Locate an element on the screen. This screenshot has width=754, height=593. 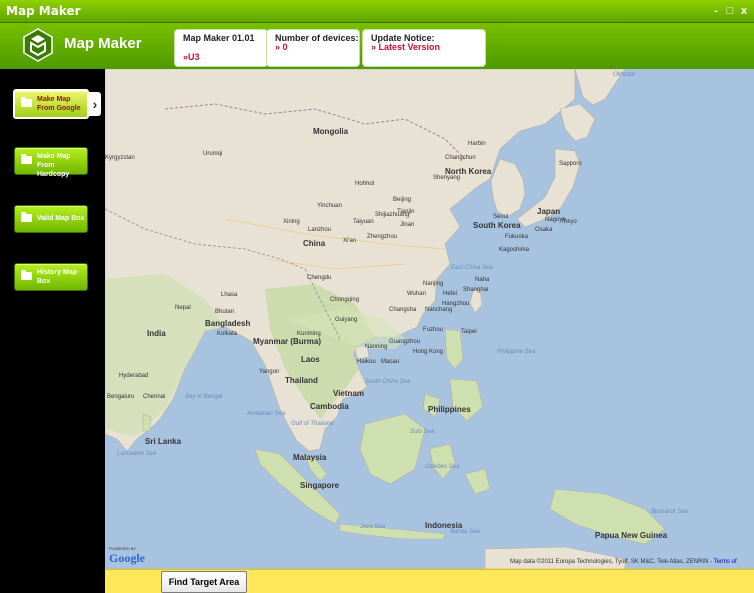
bottom-bar: Find Target Area is located at coordinates (429, 581).